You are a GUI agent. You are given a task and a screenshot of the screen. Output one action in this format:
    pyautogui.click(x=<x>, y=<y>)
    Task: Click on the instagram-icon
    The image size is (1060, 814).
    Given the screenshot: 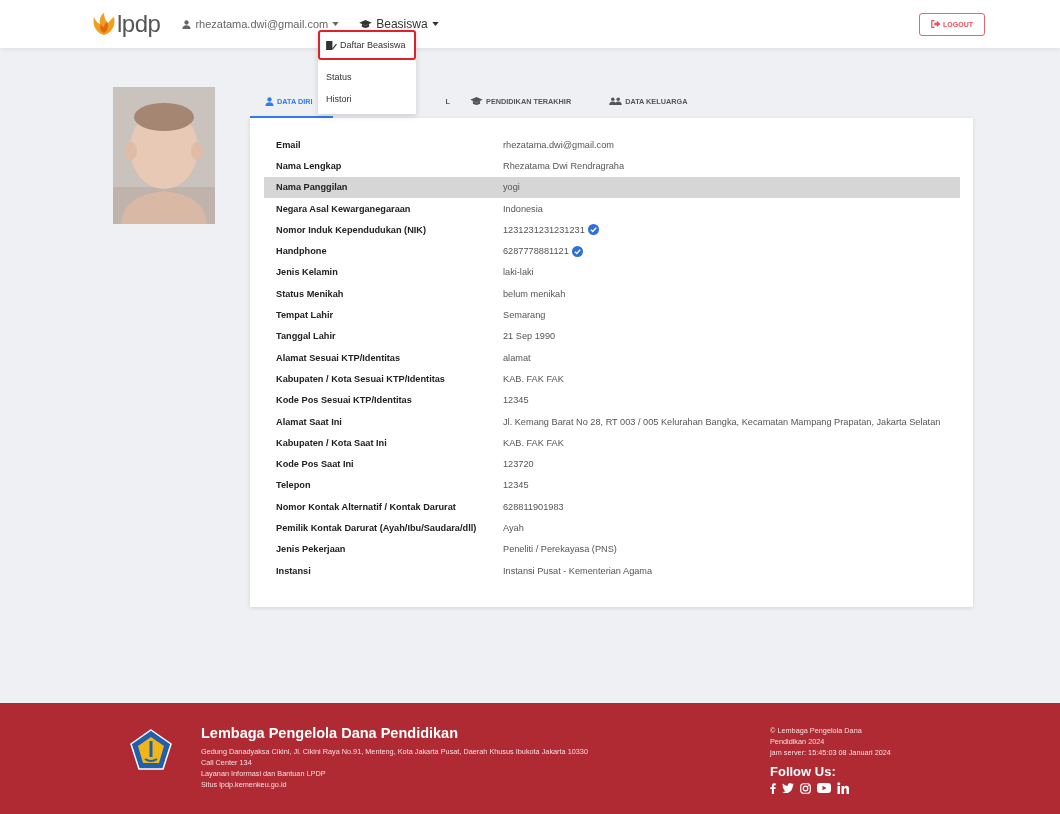 What is the action you would take?
    pyautogui.click(x=805, y=788)
    